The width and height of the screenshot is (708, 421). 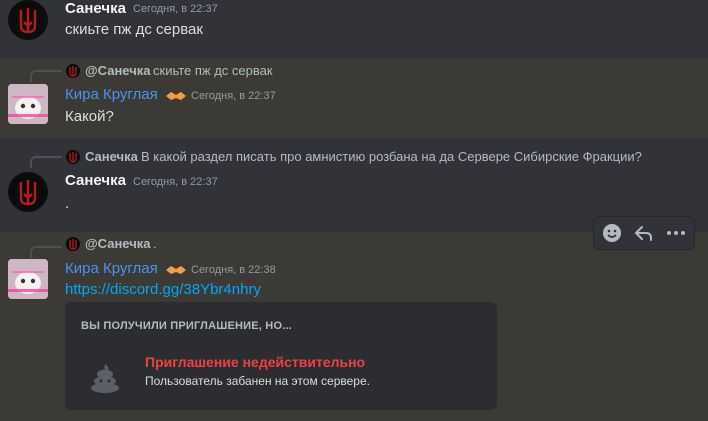 What do you see at coordinates (213, 71) in the screenshot?
I see `reply-preview: скиьте пж дс сервак` at bounding box center [213, 71].